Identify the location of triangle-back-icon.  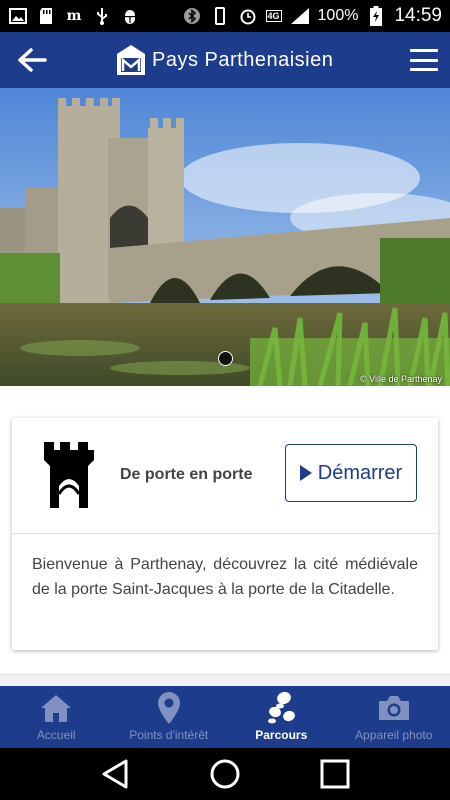
(115, 774).